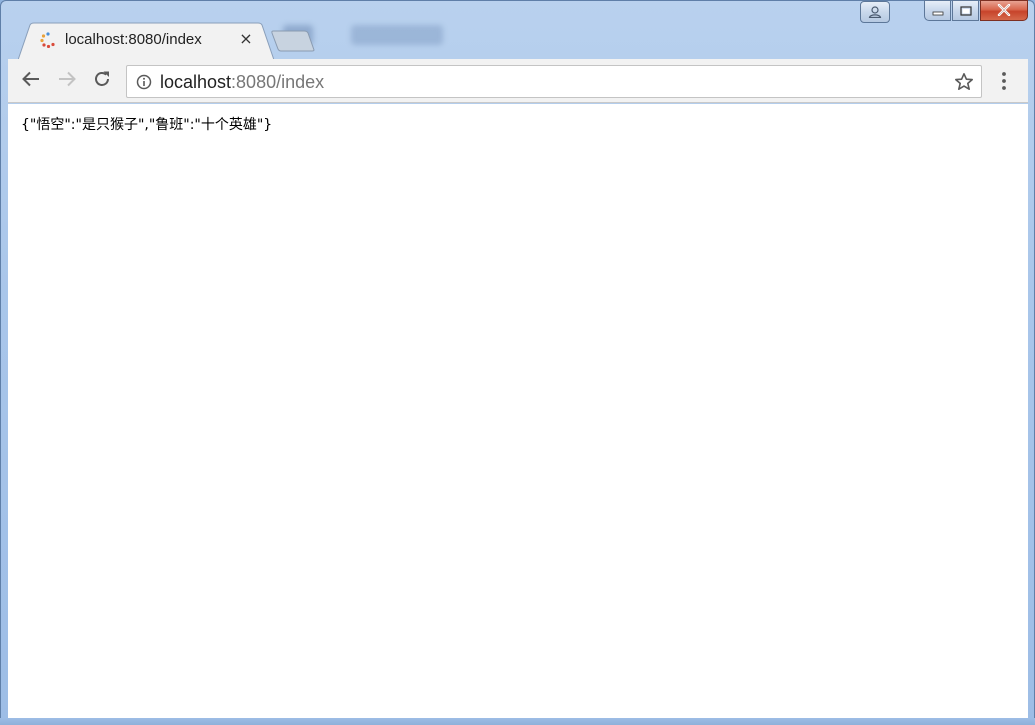 This screenshot has width=1035, height=725. Describe the element at coordinates (517, 721) in the screenshot. I see `window-bottom-border` at that location.